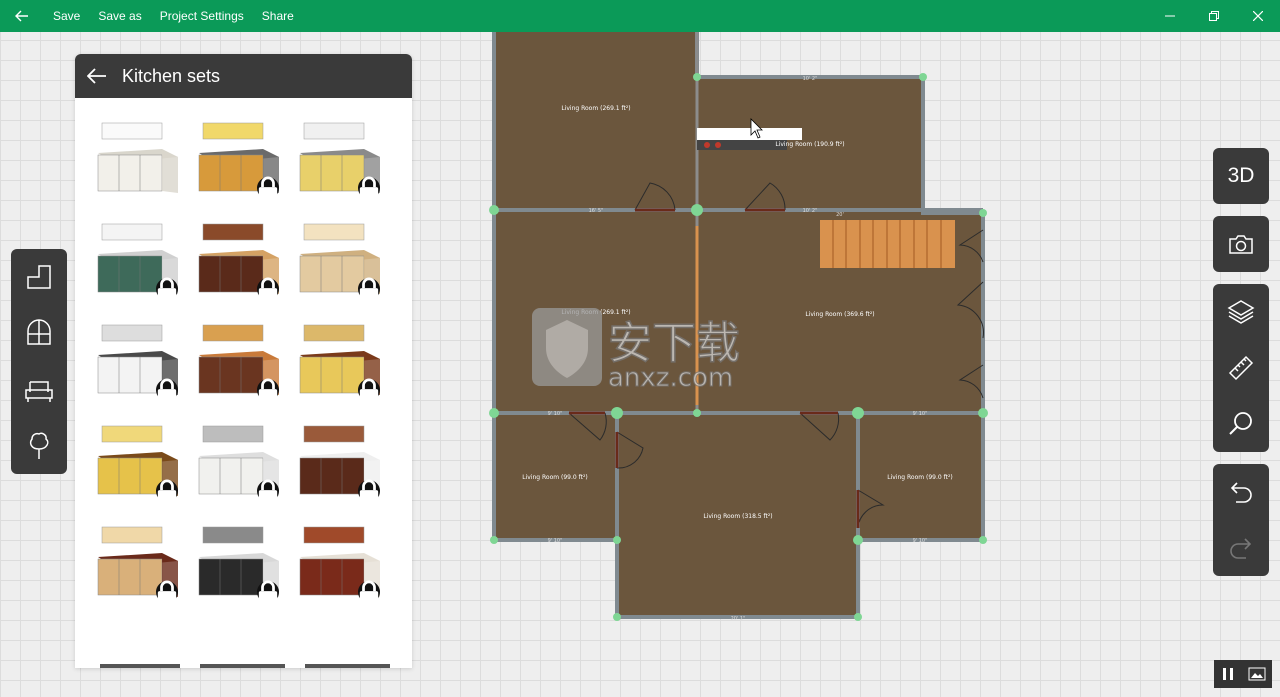  I want to click on close-button, so click(1258, 16).